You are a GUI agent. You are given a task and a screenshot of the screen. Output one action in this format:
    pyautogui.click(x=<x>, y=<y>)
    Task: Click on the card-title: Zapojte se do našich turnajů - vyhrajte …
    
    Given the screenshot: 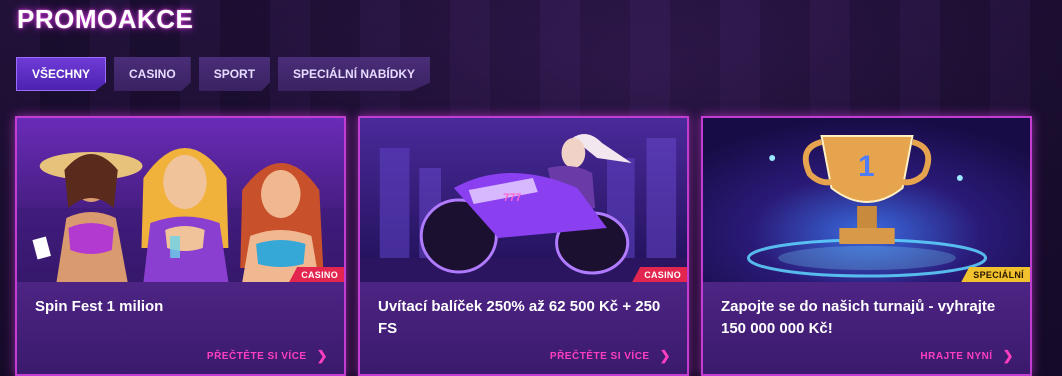 What is the action you would take?
    pyautogui.click(x=858, y=317)
    